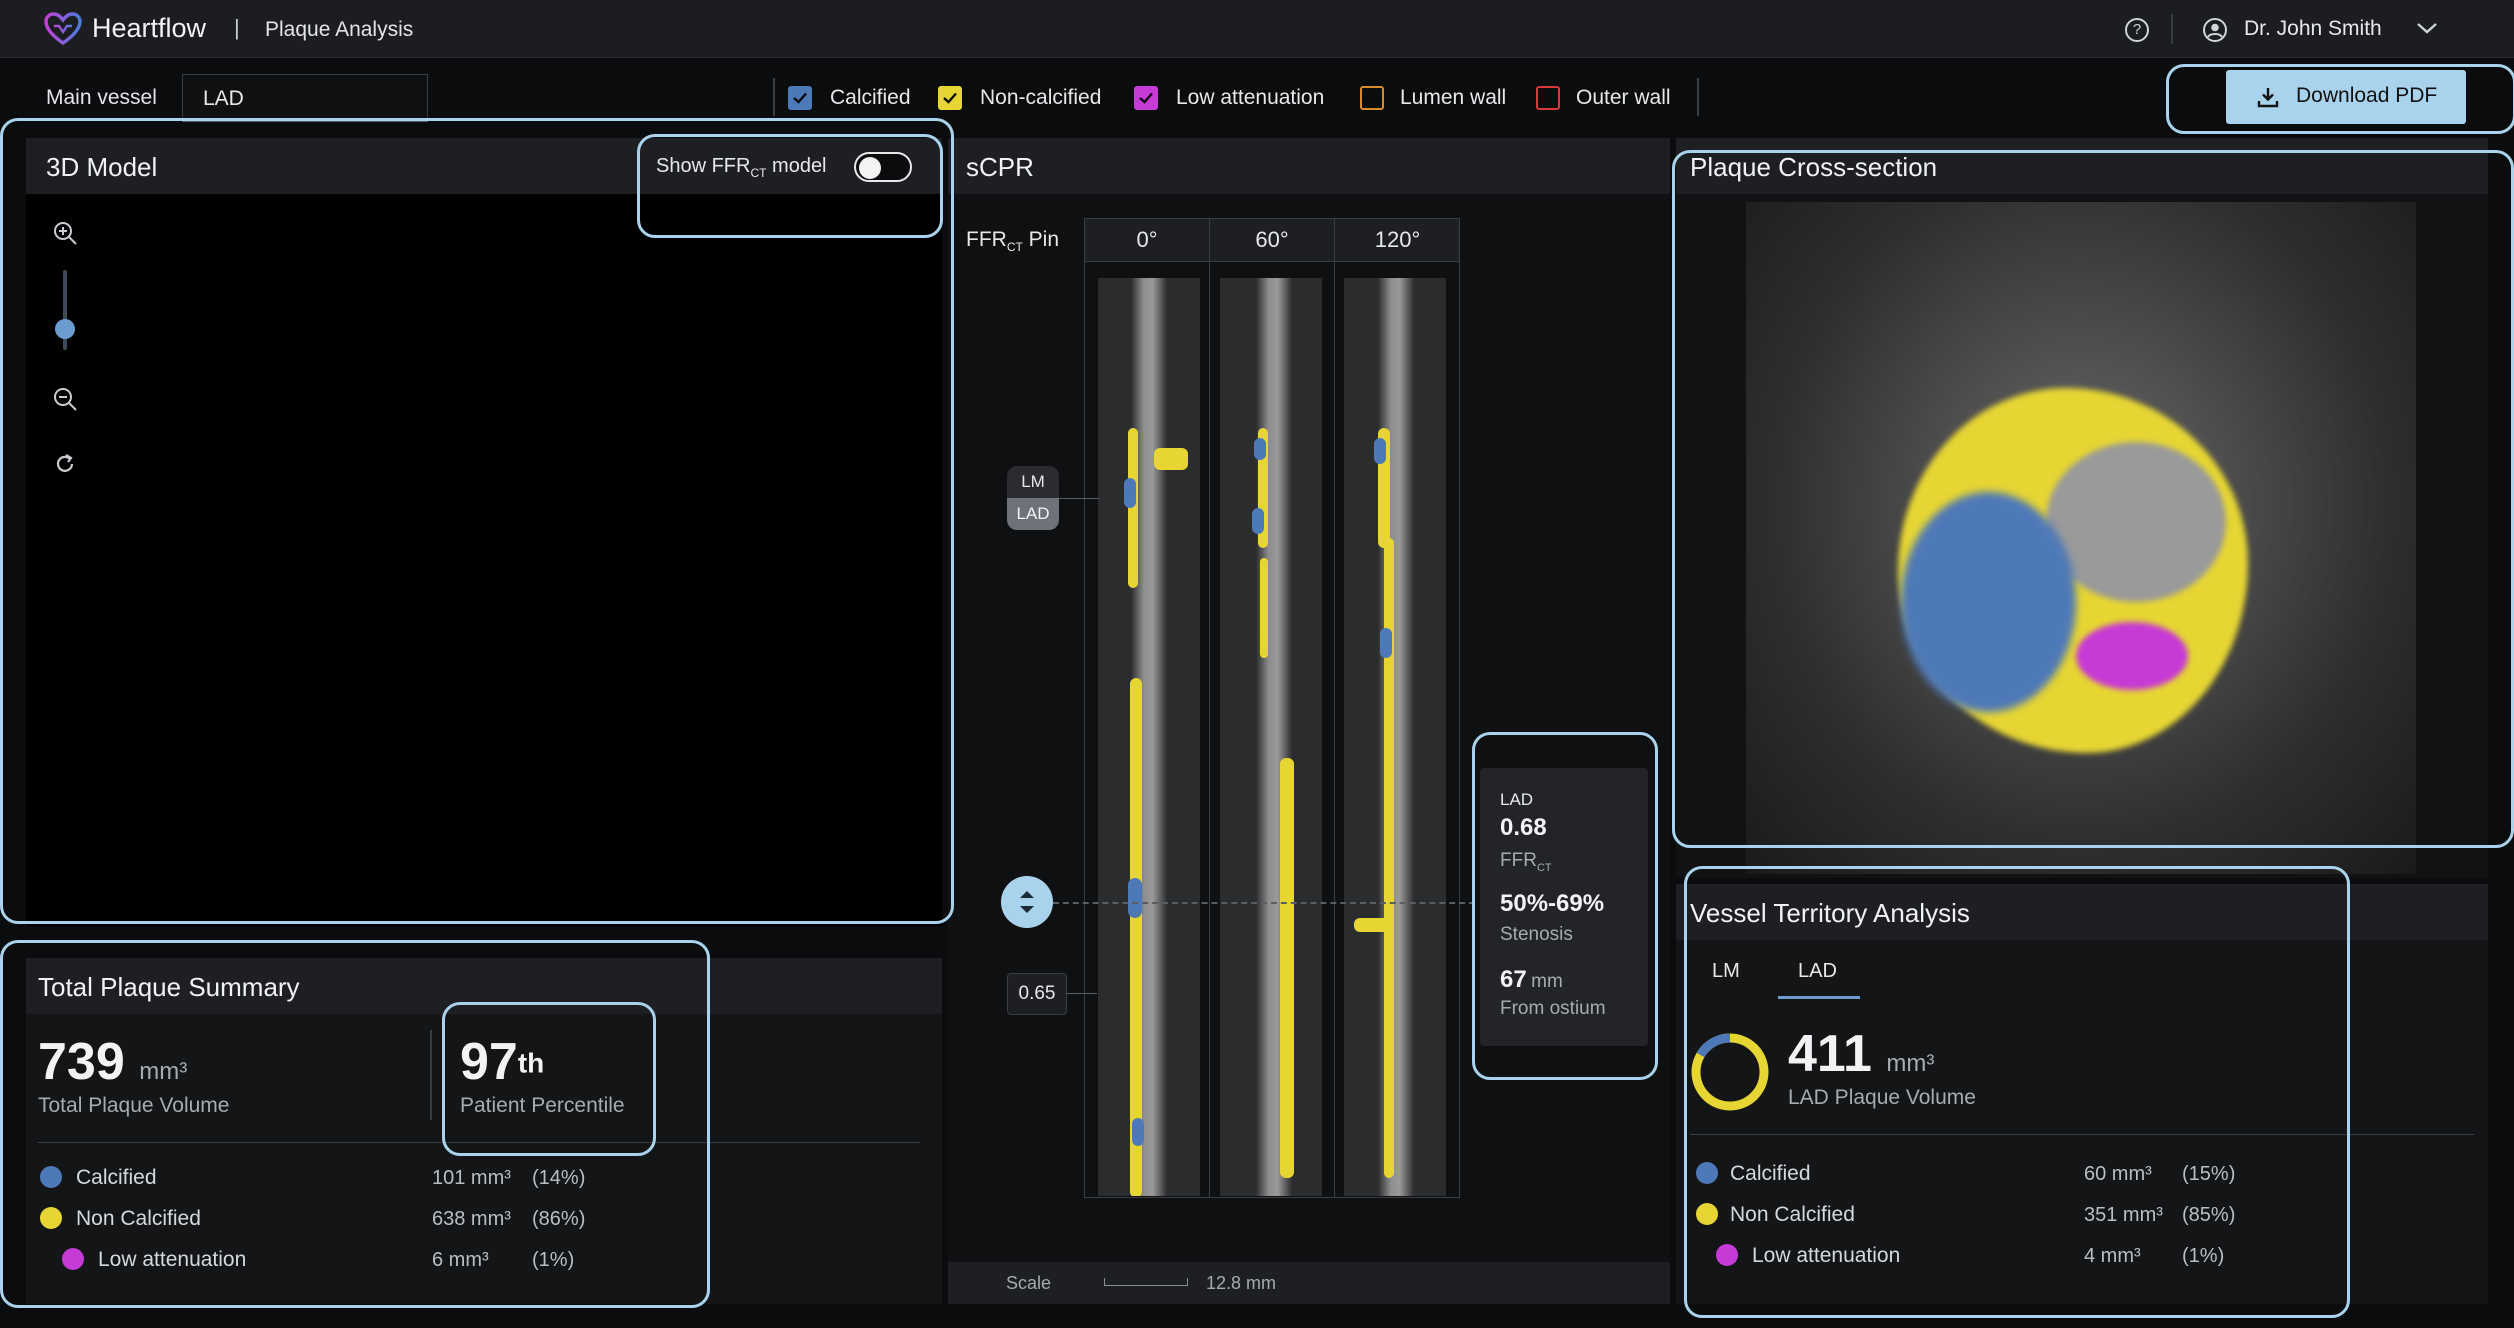  I want to click on summary-non-calcified-pct: (86%), so click(559, 1219).